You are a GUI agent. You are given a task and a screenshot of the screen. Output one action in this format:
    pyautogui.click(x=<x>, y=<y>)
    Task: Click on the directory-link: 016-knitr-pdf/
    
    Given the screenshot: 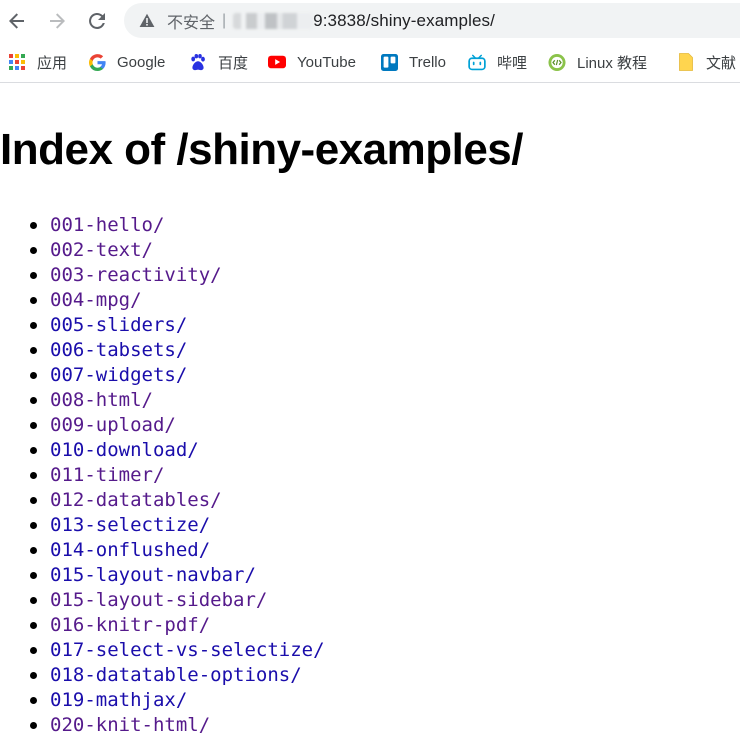 What is the action you would take?
    pyautogui.click(x=130, y=625)
    